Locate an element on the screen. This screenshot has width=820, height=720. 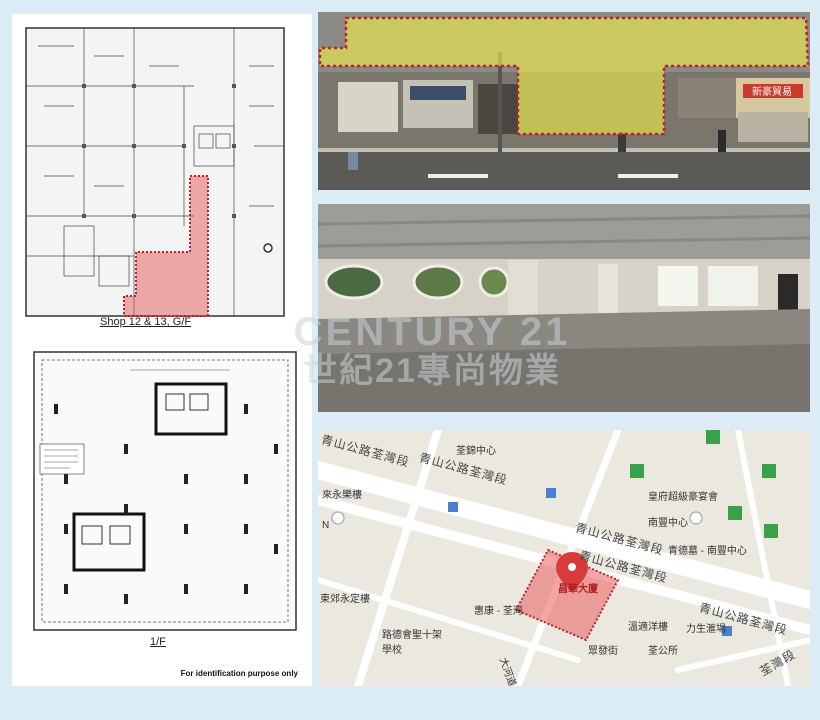
map-label-tsuen-wan-centre: 荃錦中心 is located at coordinates (476, 451).